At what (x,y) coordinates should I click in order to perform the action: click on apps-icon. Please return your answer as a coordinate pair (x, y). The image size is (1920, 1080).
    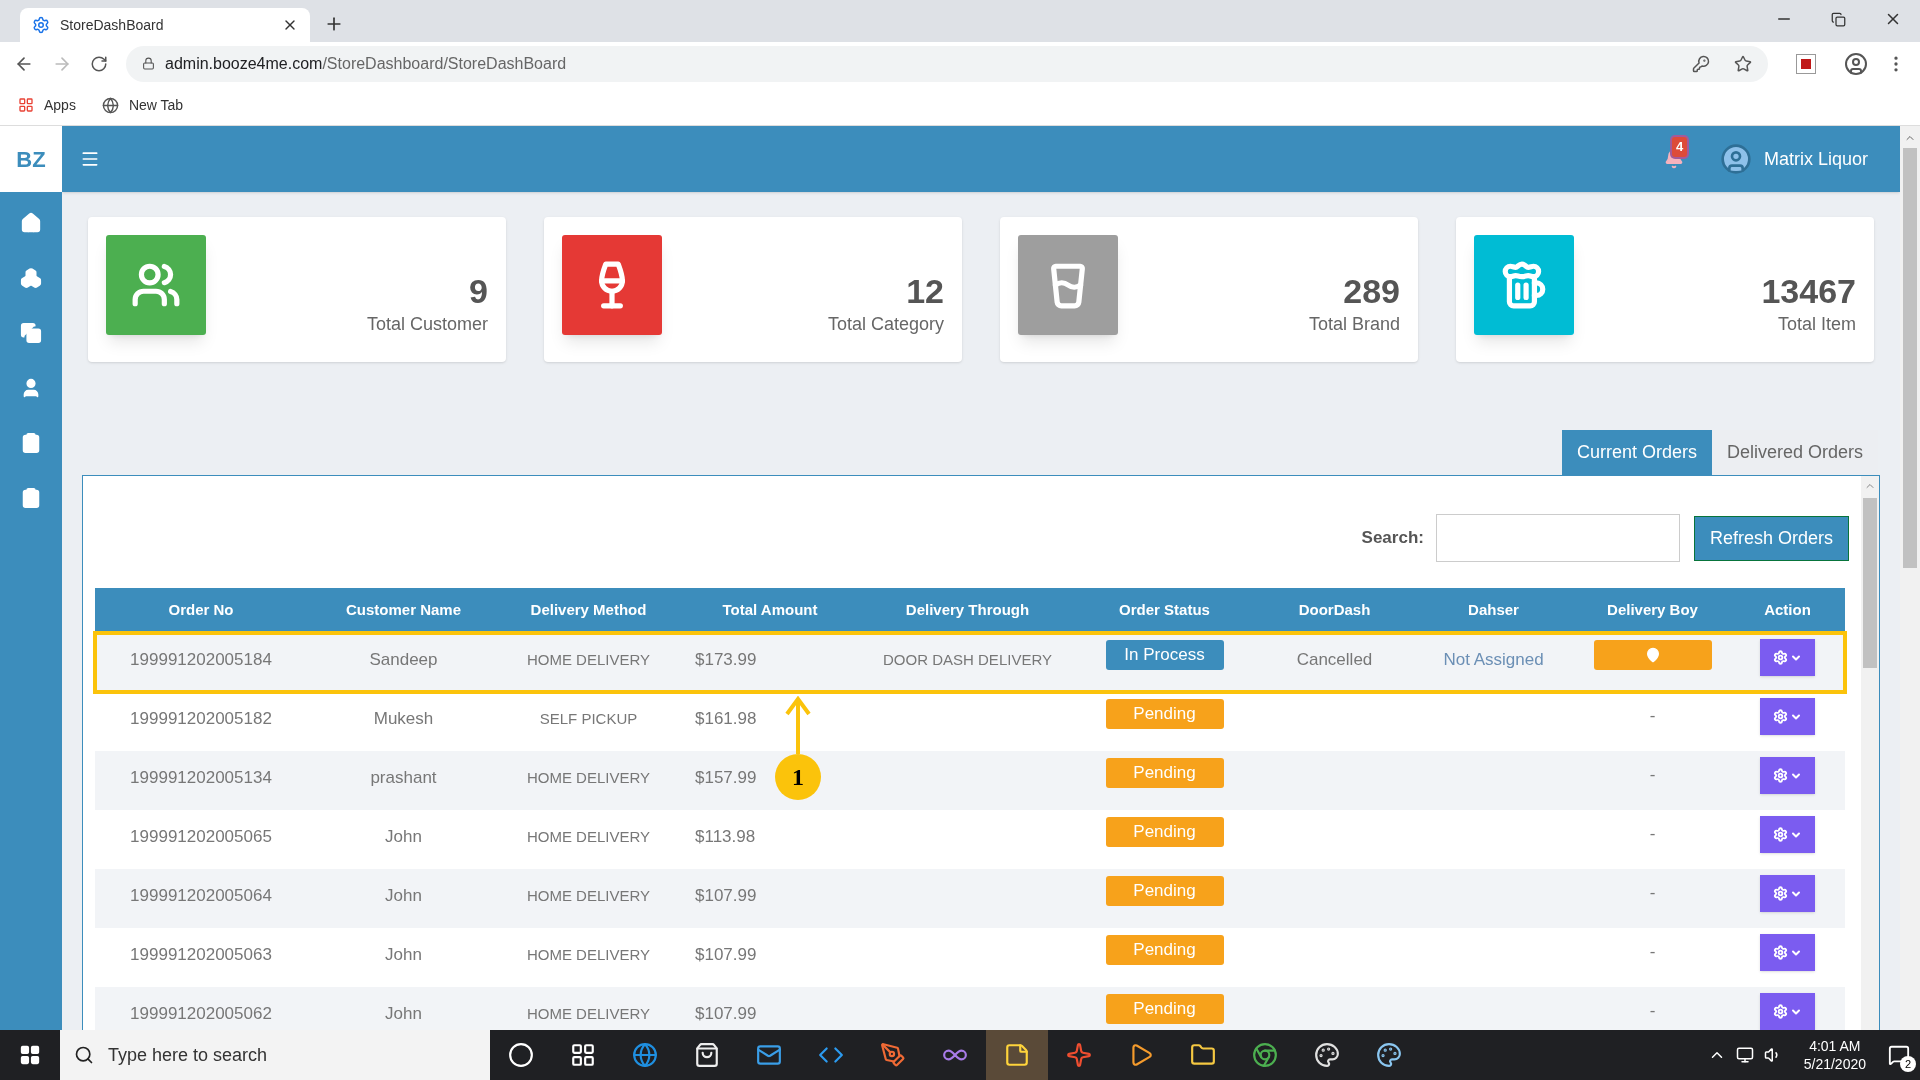
    Looking at the image, I should click on (26, 105).